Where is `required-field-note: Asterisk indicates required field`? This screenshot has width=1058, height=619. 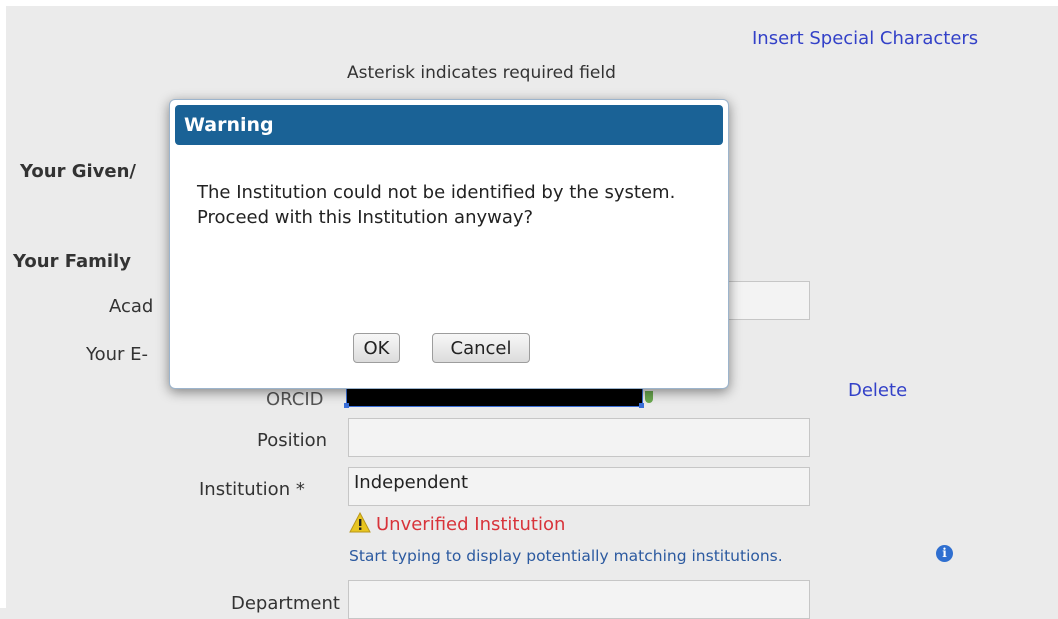
required-field-note: Asterisk indicates required field is located at coordinates (481, 73).